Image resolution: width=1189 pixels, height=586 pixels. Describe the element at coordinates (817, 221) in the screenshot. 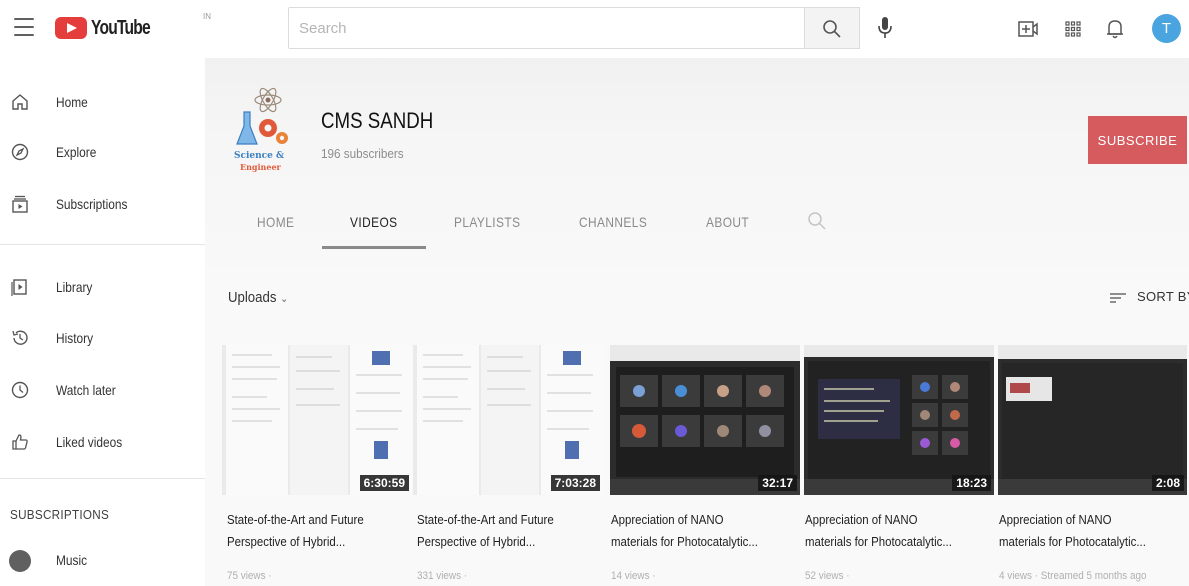

I see `channel-search-icon` at that location.